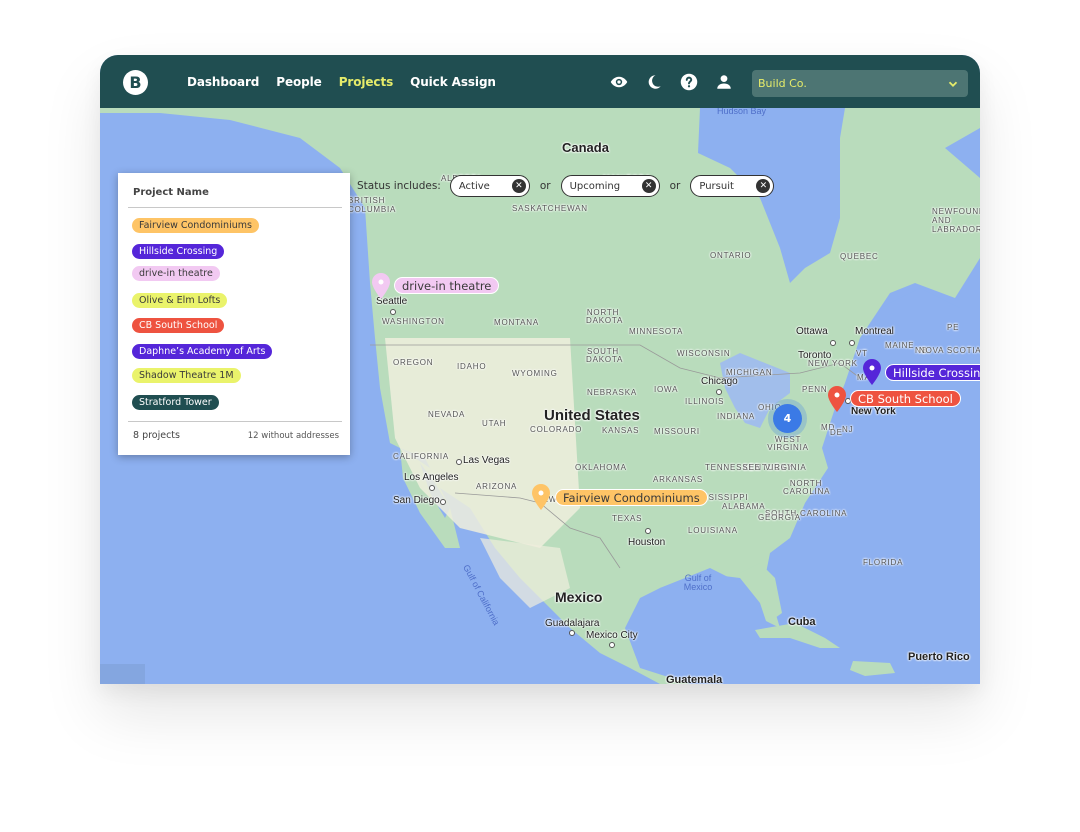 The image size is (1080, 832). I want to click on logo: B, so click(135, 82).